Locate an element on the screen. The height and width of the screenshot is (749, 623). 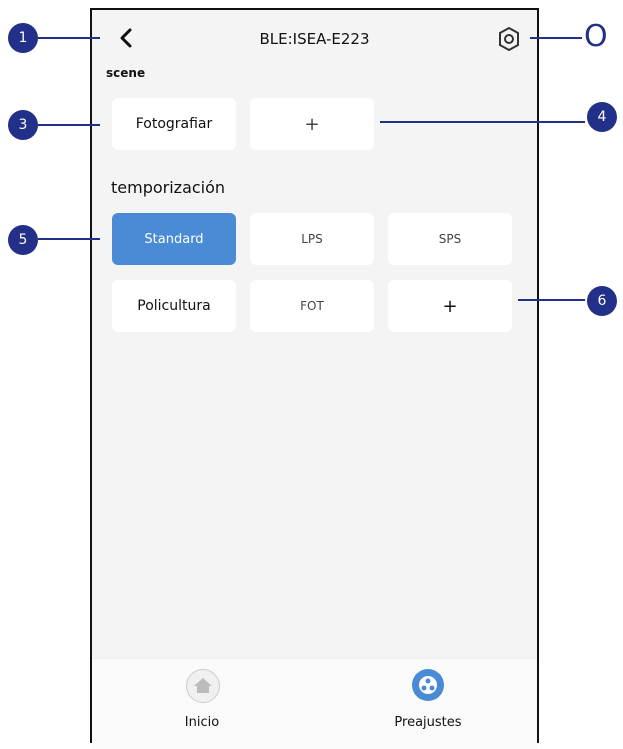
scene-section-label: scene is located at coordinates (126, 73).